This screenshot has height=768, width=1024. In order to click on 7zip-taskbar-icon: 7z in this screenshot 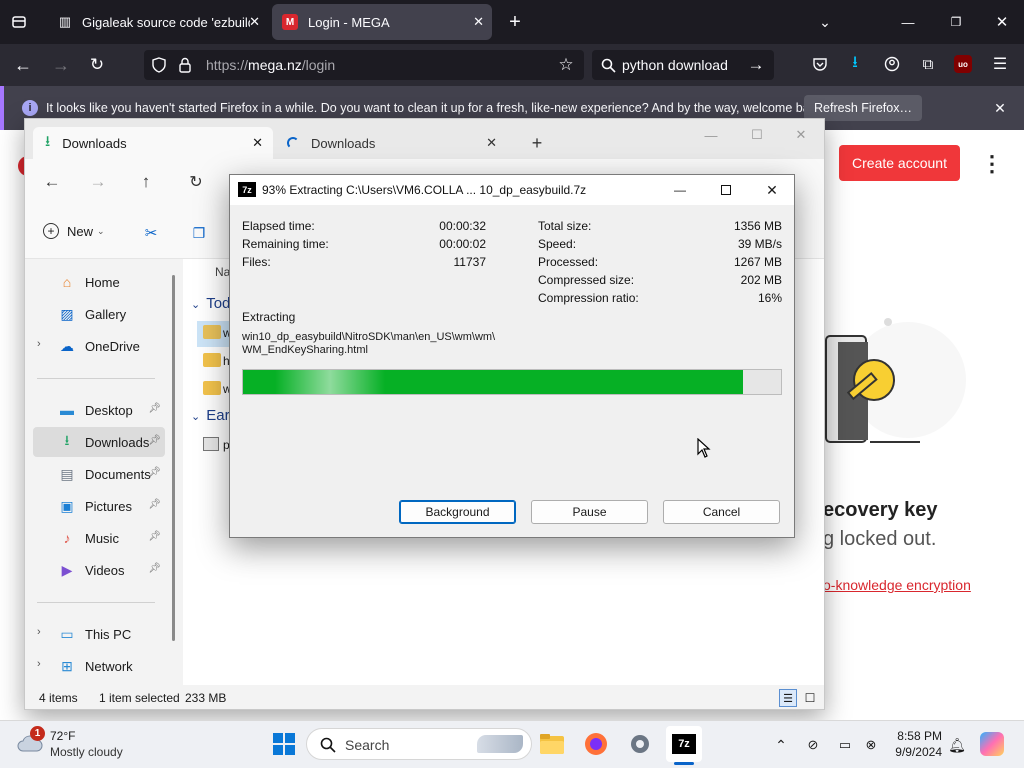, I will do `click(684, 744)`.